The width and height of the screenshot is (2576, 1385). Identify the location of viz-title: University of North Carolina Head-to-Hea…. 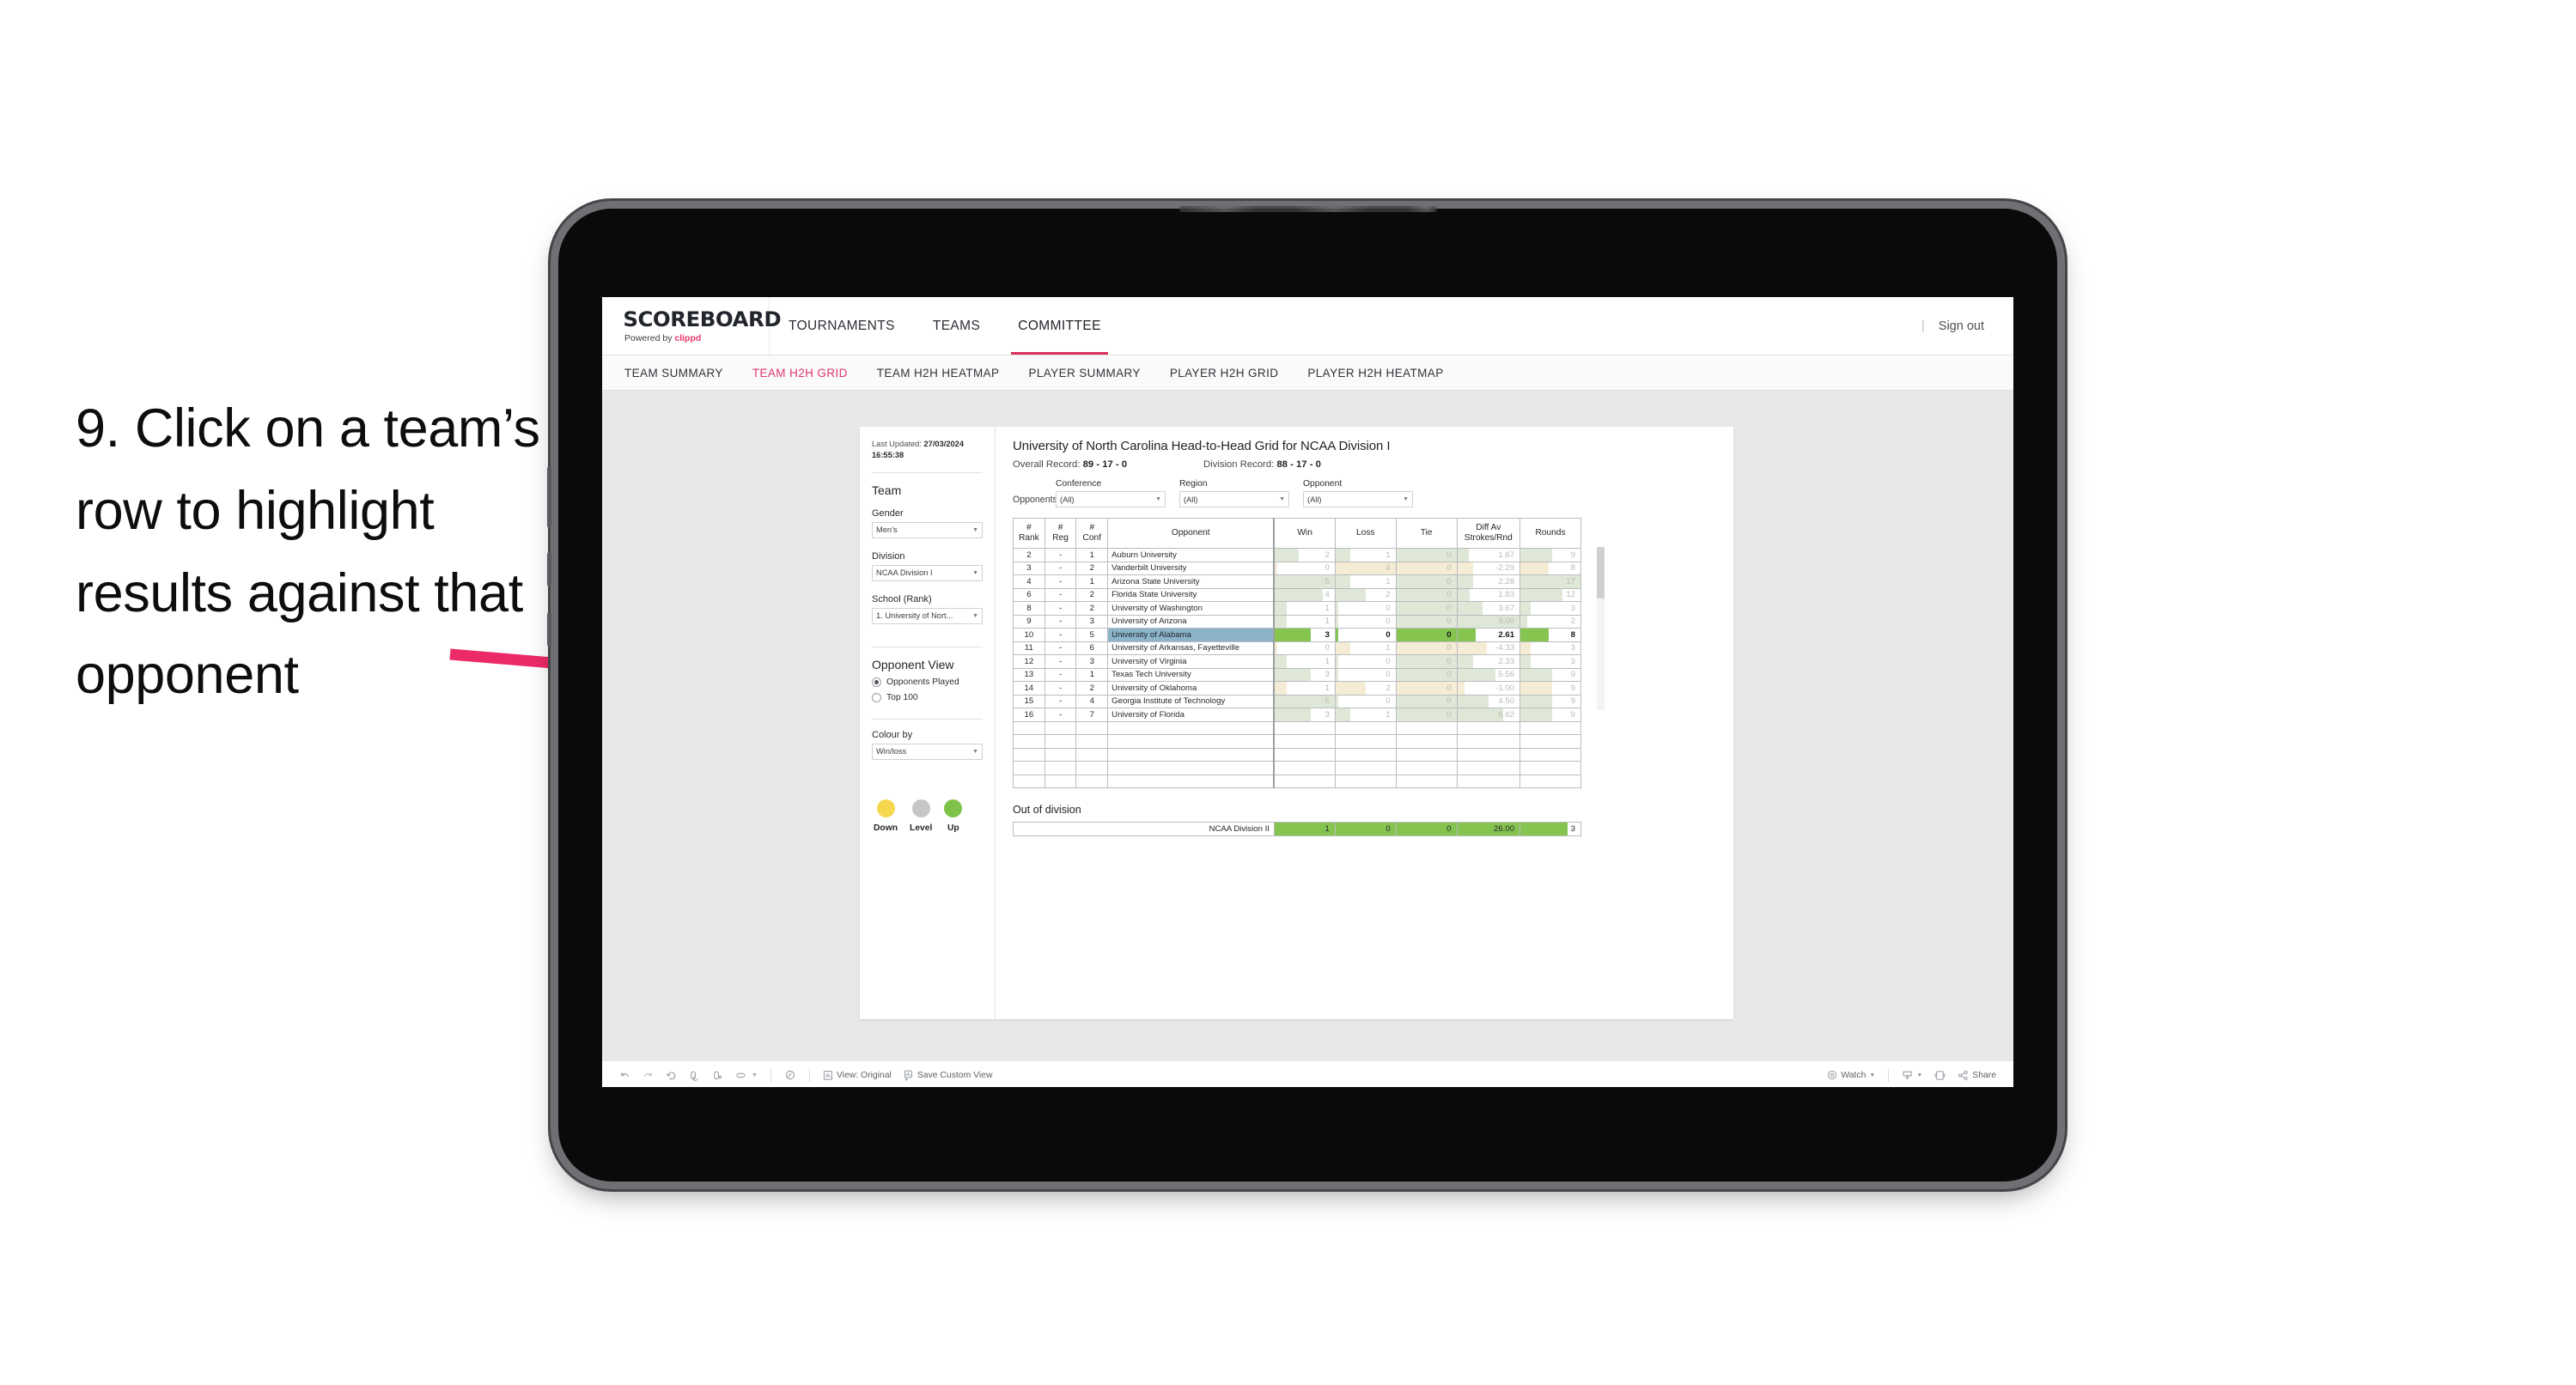
(1202, 446).